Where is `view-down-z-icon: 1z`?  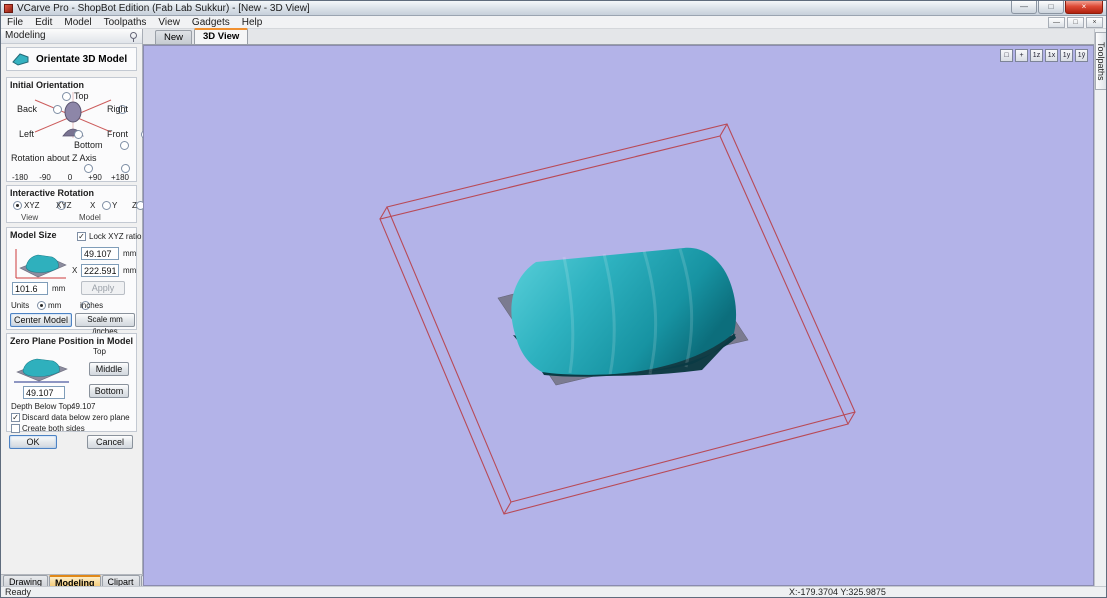 view-down-z-icon: 1z is located at coordinates (1036, 55).